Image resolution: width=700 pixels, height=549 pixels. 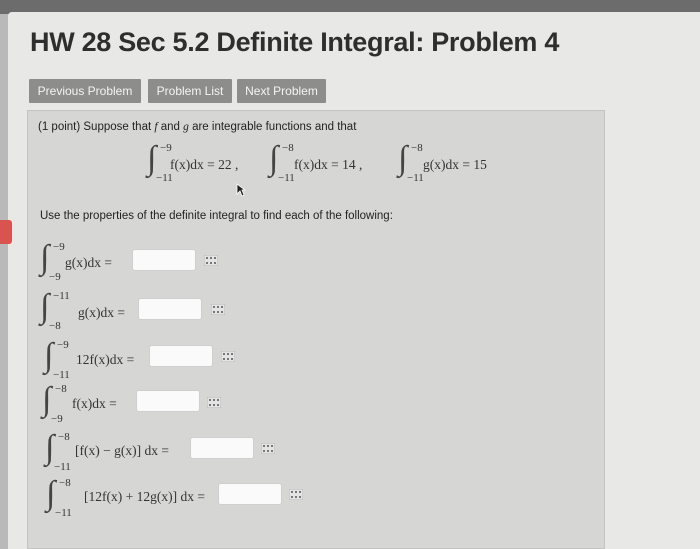 What do you see at coordinates (281, 91) in the screenshot?
I see `next-problem-button: Next Problem` at bounding box center [281, 91].